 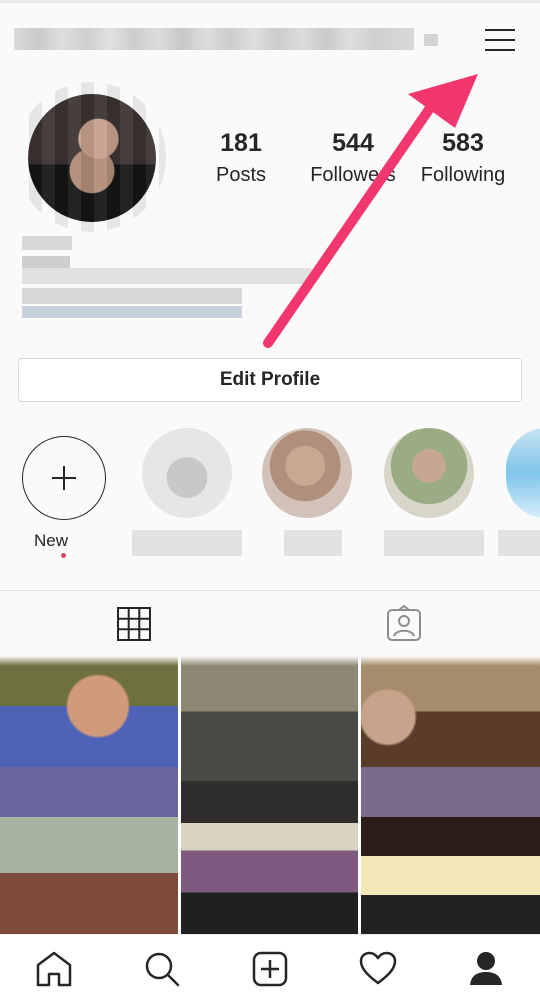 I want to click on tab-grid, so click(x=134, y=624).